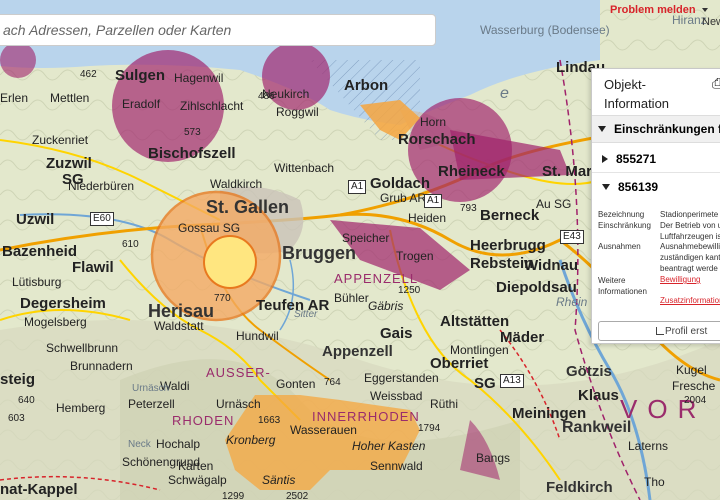  What do you see at coordinates (605, 158) in the screenshot?
I see `chevron-right-icon` at bounding box center [605, 158].